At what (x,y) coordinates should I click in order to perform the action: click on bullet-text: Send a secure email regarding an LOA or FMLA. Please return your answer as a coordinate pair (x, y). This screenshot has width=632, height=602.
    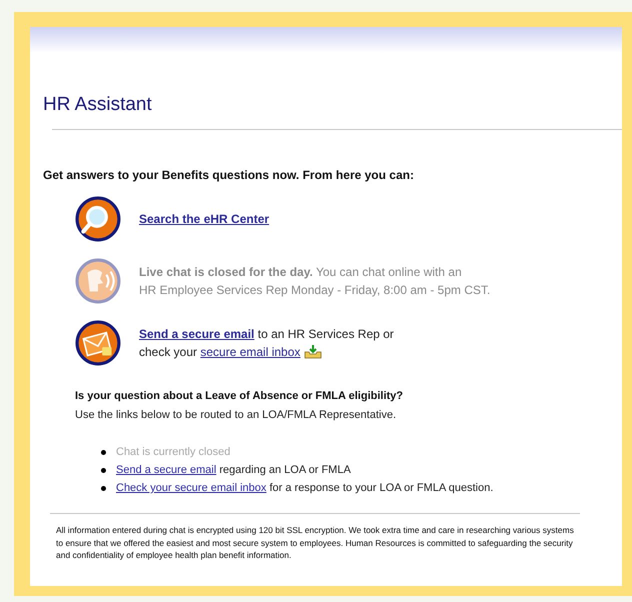
    Looking at the image, I should click on (233, 470).